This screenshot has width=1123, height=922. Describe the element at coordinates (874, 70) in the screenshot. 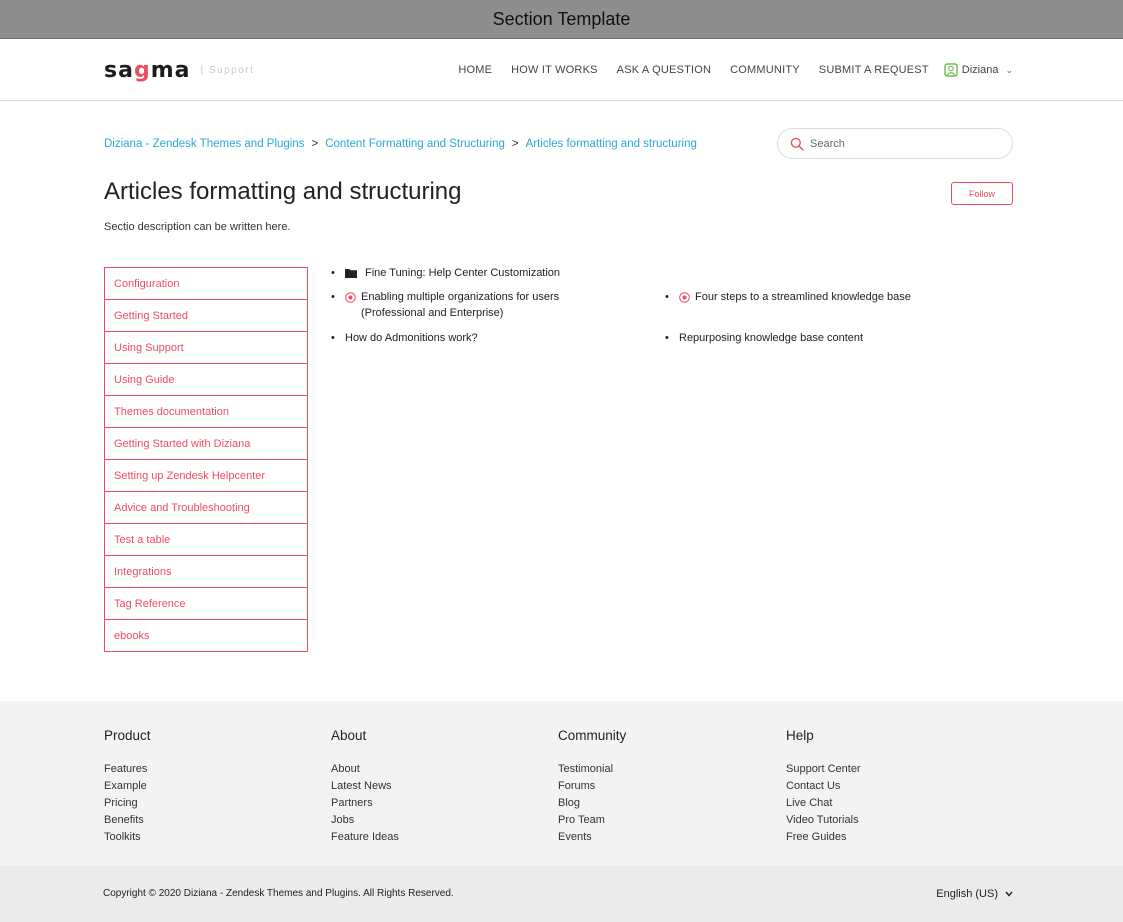

I see `nav-submit-a-request: SUBMIT A REQUEST` at that location.